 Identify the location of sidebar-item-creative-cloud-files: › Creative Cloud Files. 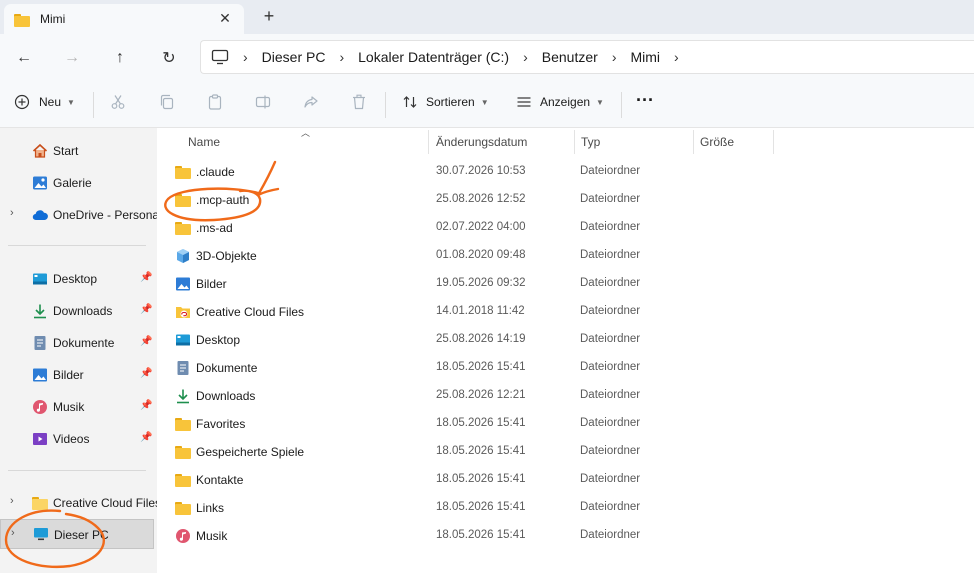
(78, 503).